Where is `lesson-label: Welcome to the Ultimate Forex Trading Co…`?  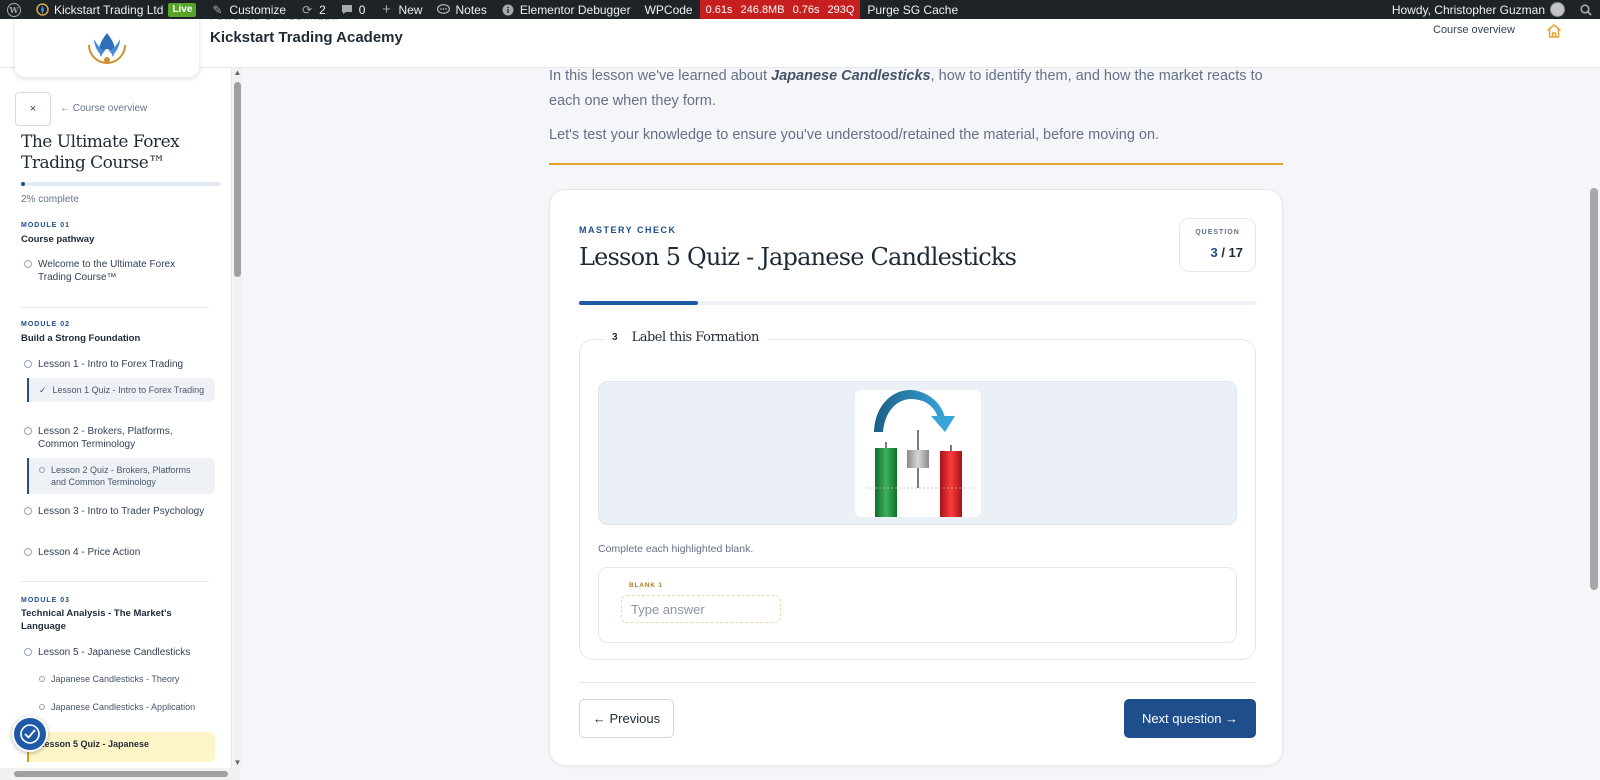
lesson-label: Welcome to the Ultimate Forex Trading Co… is located at coordinates (107, 271).